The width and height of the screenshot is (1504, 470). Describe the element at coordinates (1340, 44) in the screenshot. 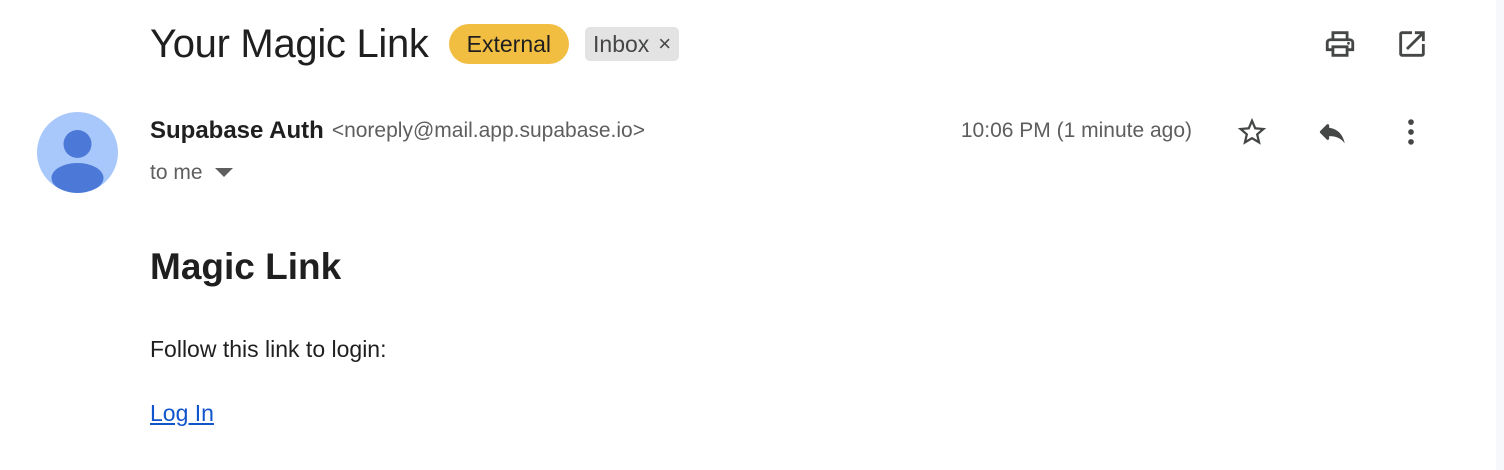

I see `print-icon` at that location.